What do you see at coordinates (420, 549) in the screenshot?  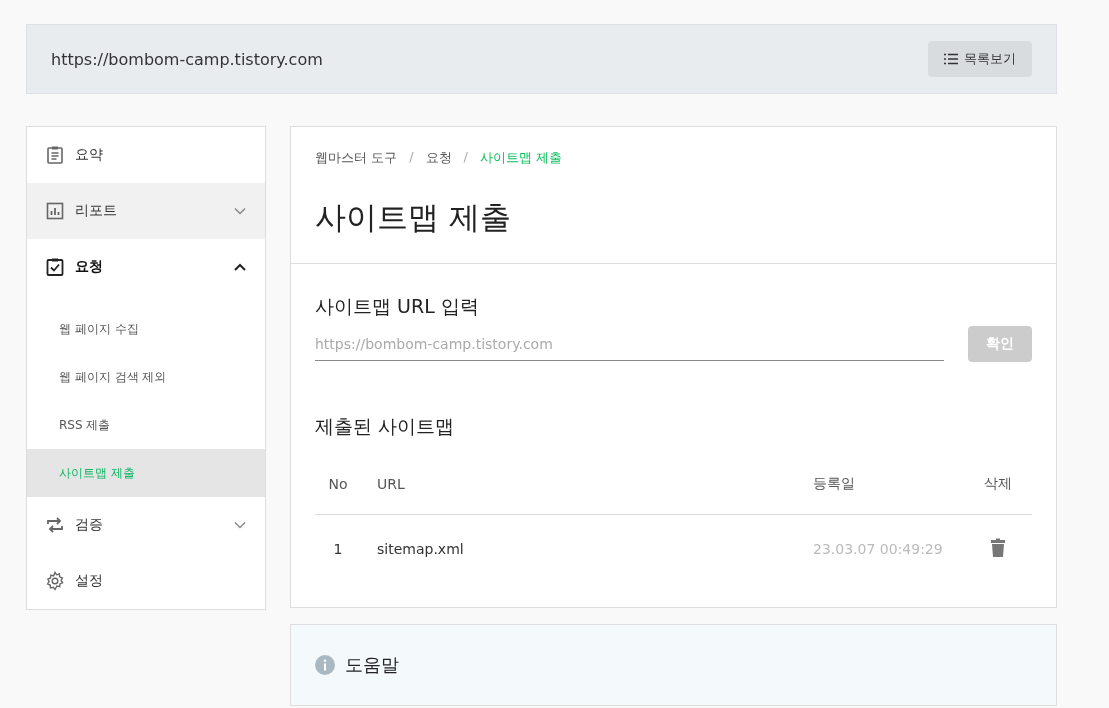 I see `sitemap-url: sitemap.xml` at bounding box center [420, 549].